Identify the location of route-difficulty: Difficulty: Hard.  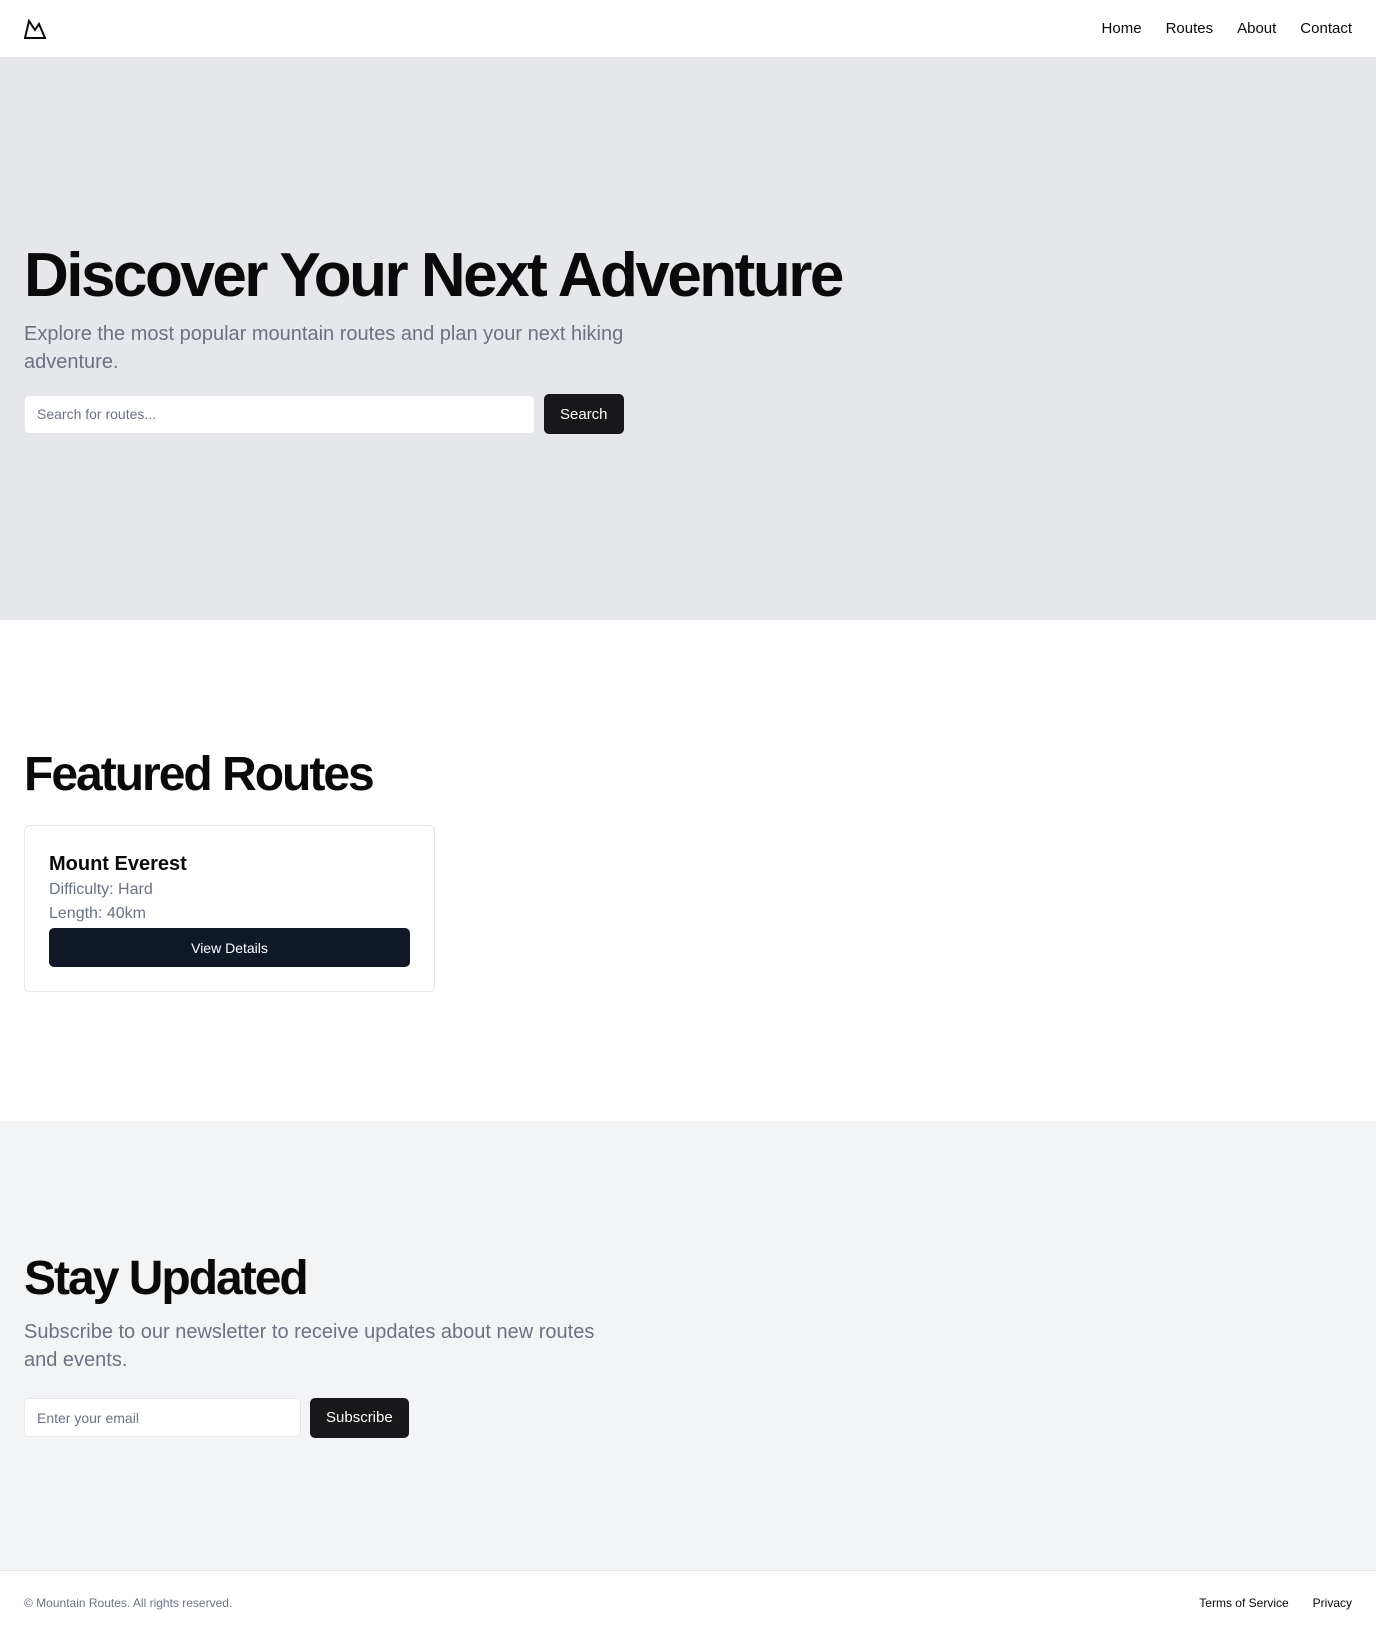
(101, 890).